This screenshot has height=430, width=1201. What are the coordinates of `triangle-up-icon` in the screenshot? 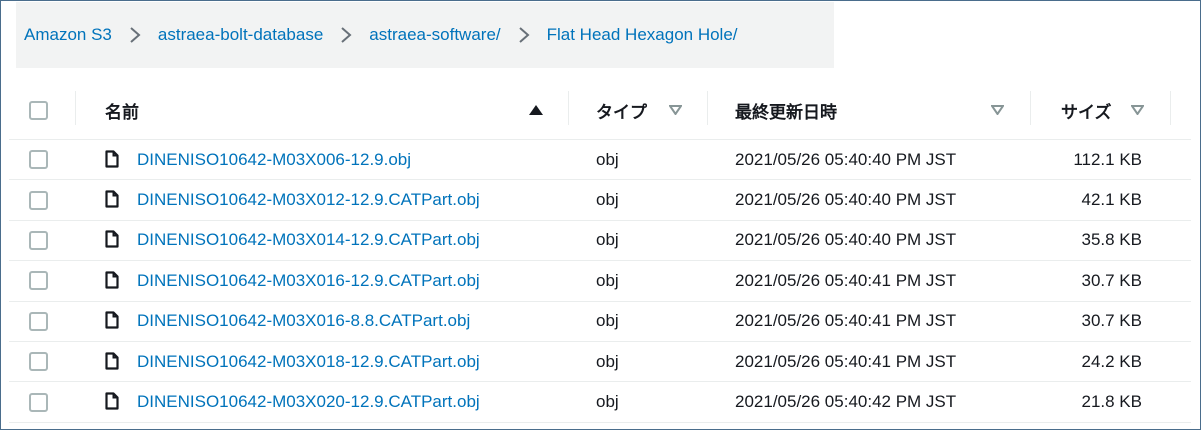 It's located at (536, 110).